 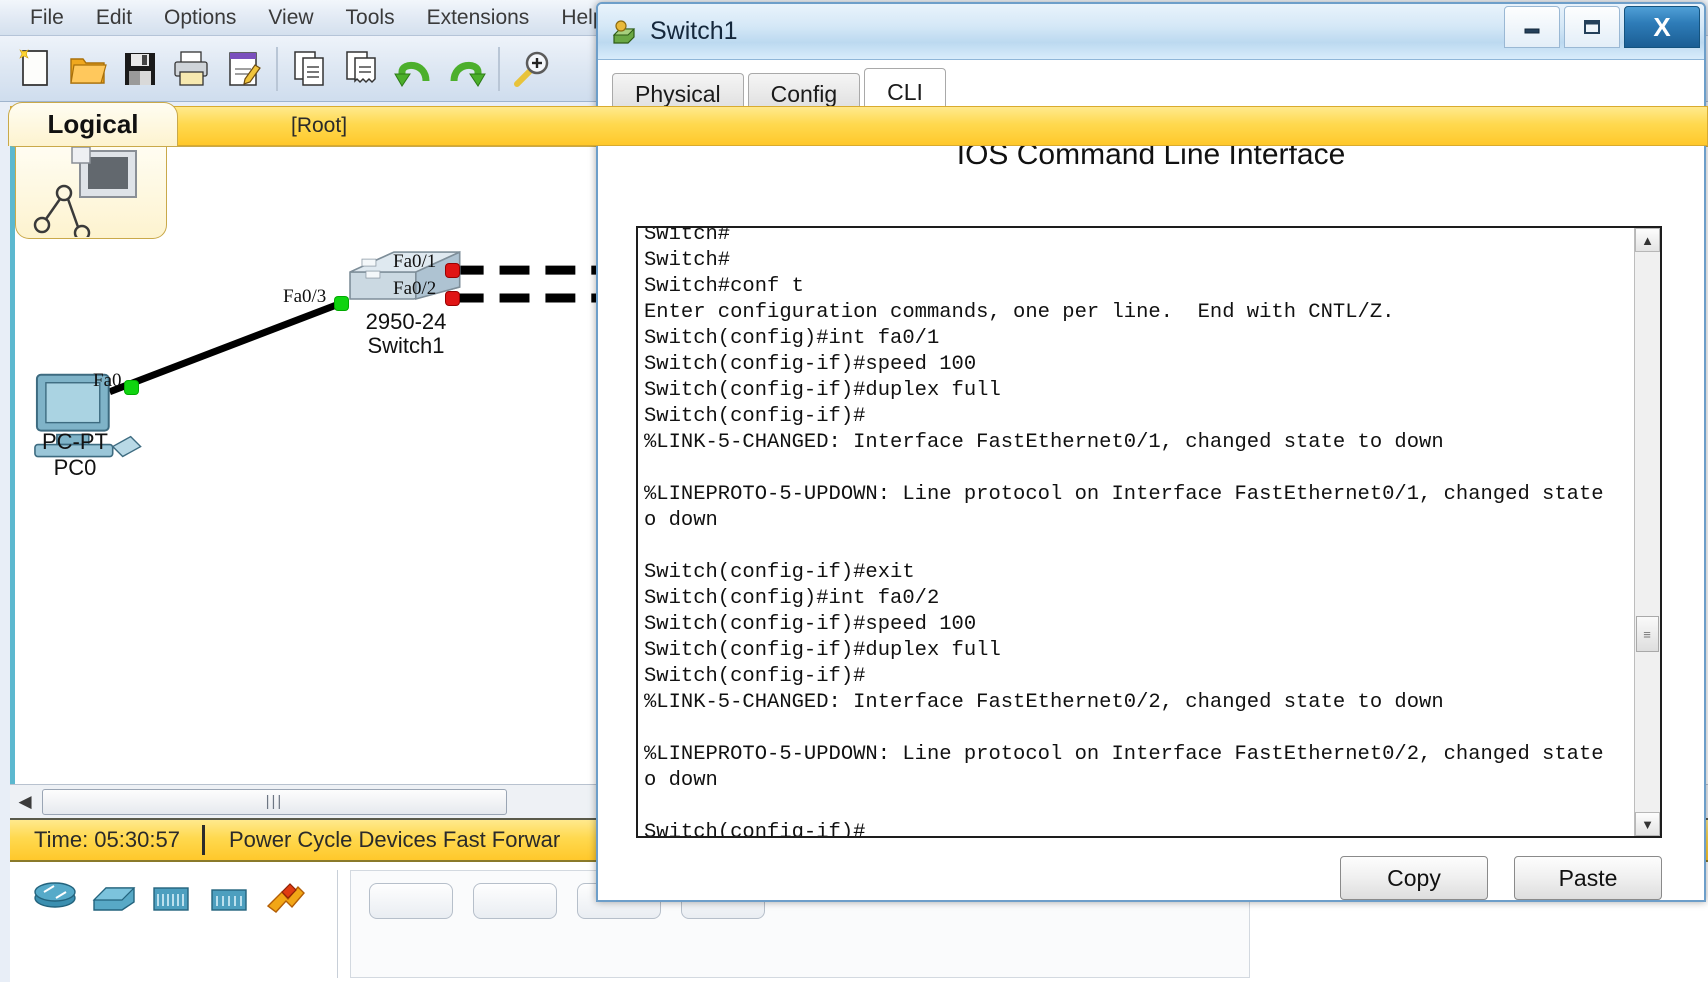 What do you see at coordinates (792, 338) in the screenshot?
I see `cli-line: Switch(config)#int fa0/1` at bounding box center [792, 338].